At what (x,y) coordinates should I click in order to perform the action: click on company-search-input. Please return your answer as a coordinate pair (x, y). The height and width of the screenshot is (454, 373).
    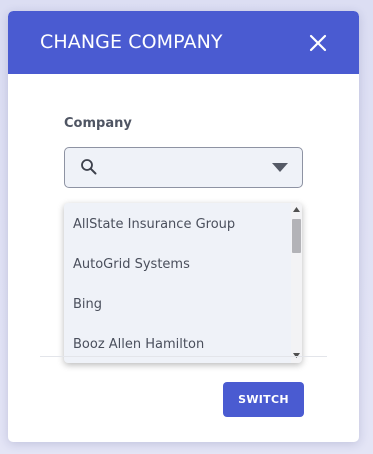
    Looking at the image, I should click on (182, 167).